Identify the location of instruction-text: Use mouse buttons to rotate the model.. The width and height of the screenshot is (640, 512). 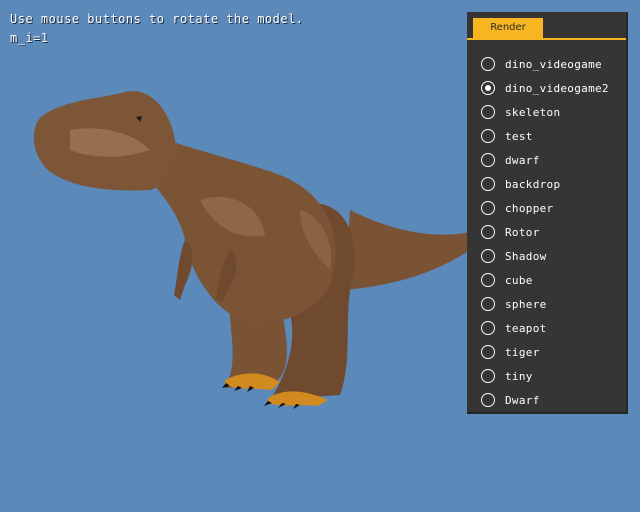
(157, 19).